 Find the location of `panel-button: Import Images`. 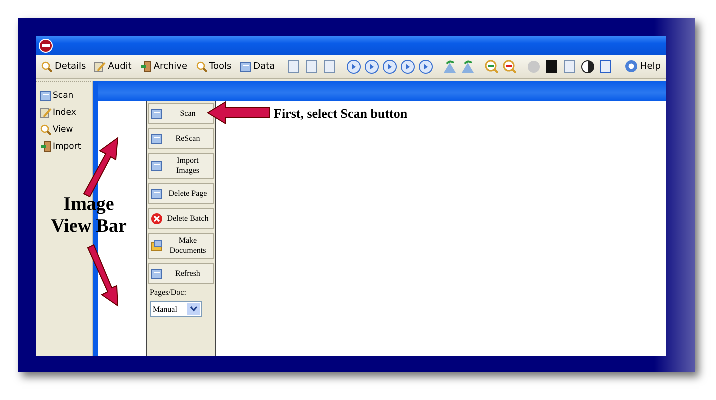

panel-button: Import Images is located at coordinates (181, 166).